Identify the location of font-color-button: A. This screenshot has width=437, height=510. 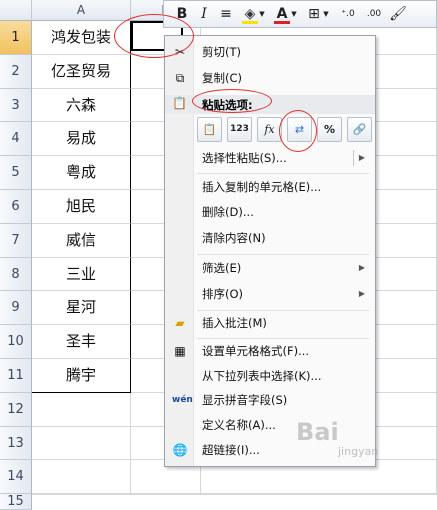
(282, 14).